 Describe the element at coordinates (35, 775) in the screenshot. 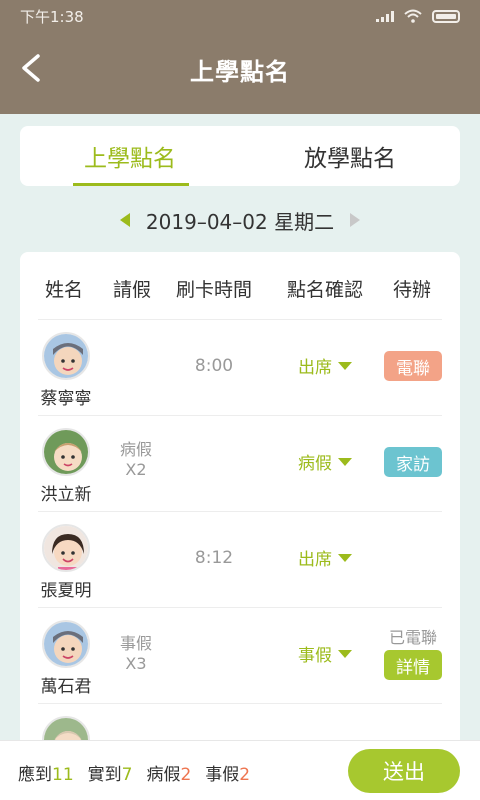

I see `summary-expected-label: 應到` at that location.